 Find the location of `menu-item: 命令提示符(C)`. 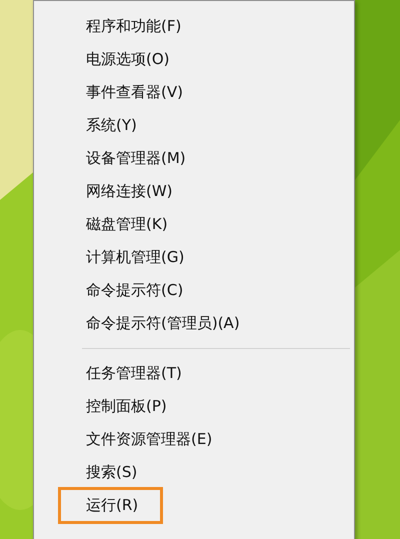

menu-item: 命令提示符(C) is located at coordinates (133, 290).